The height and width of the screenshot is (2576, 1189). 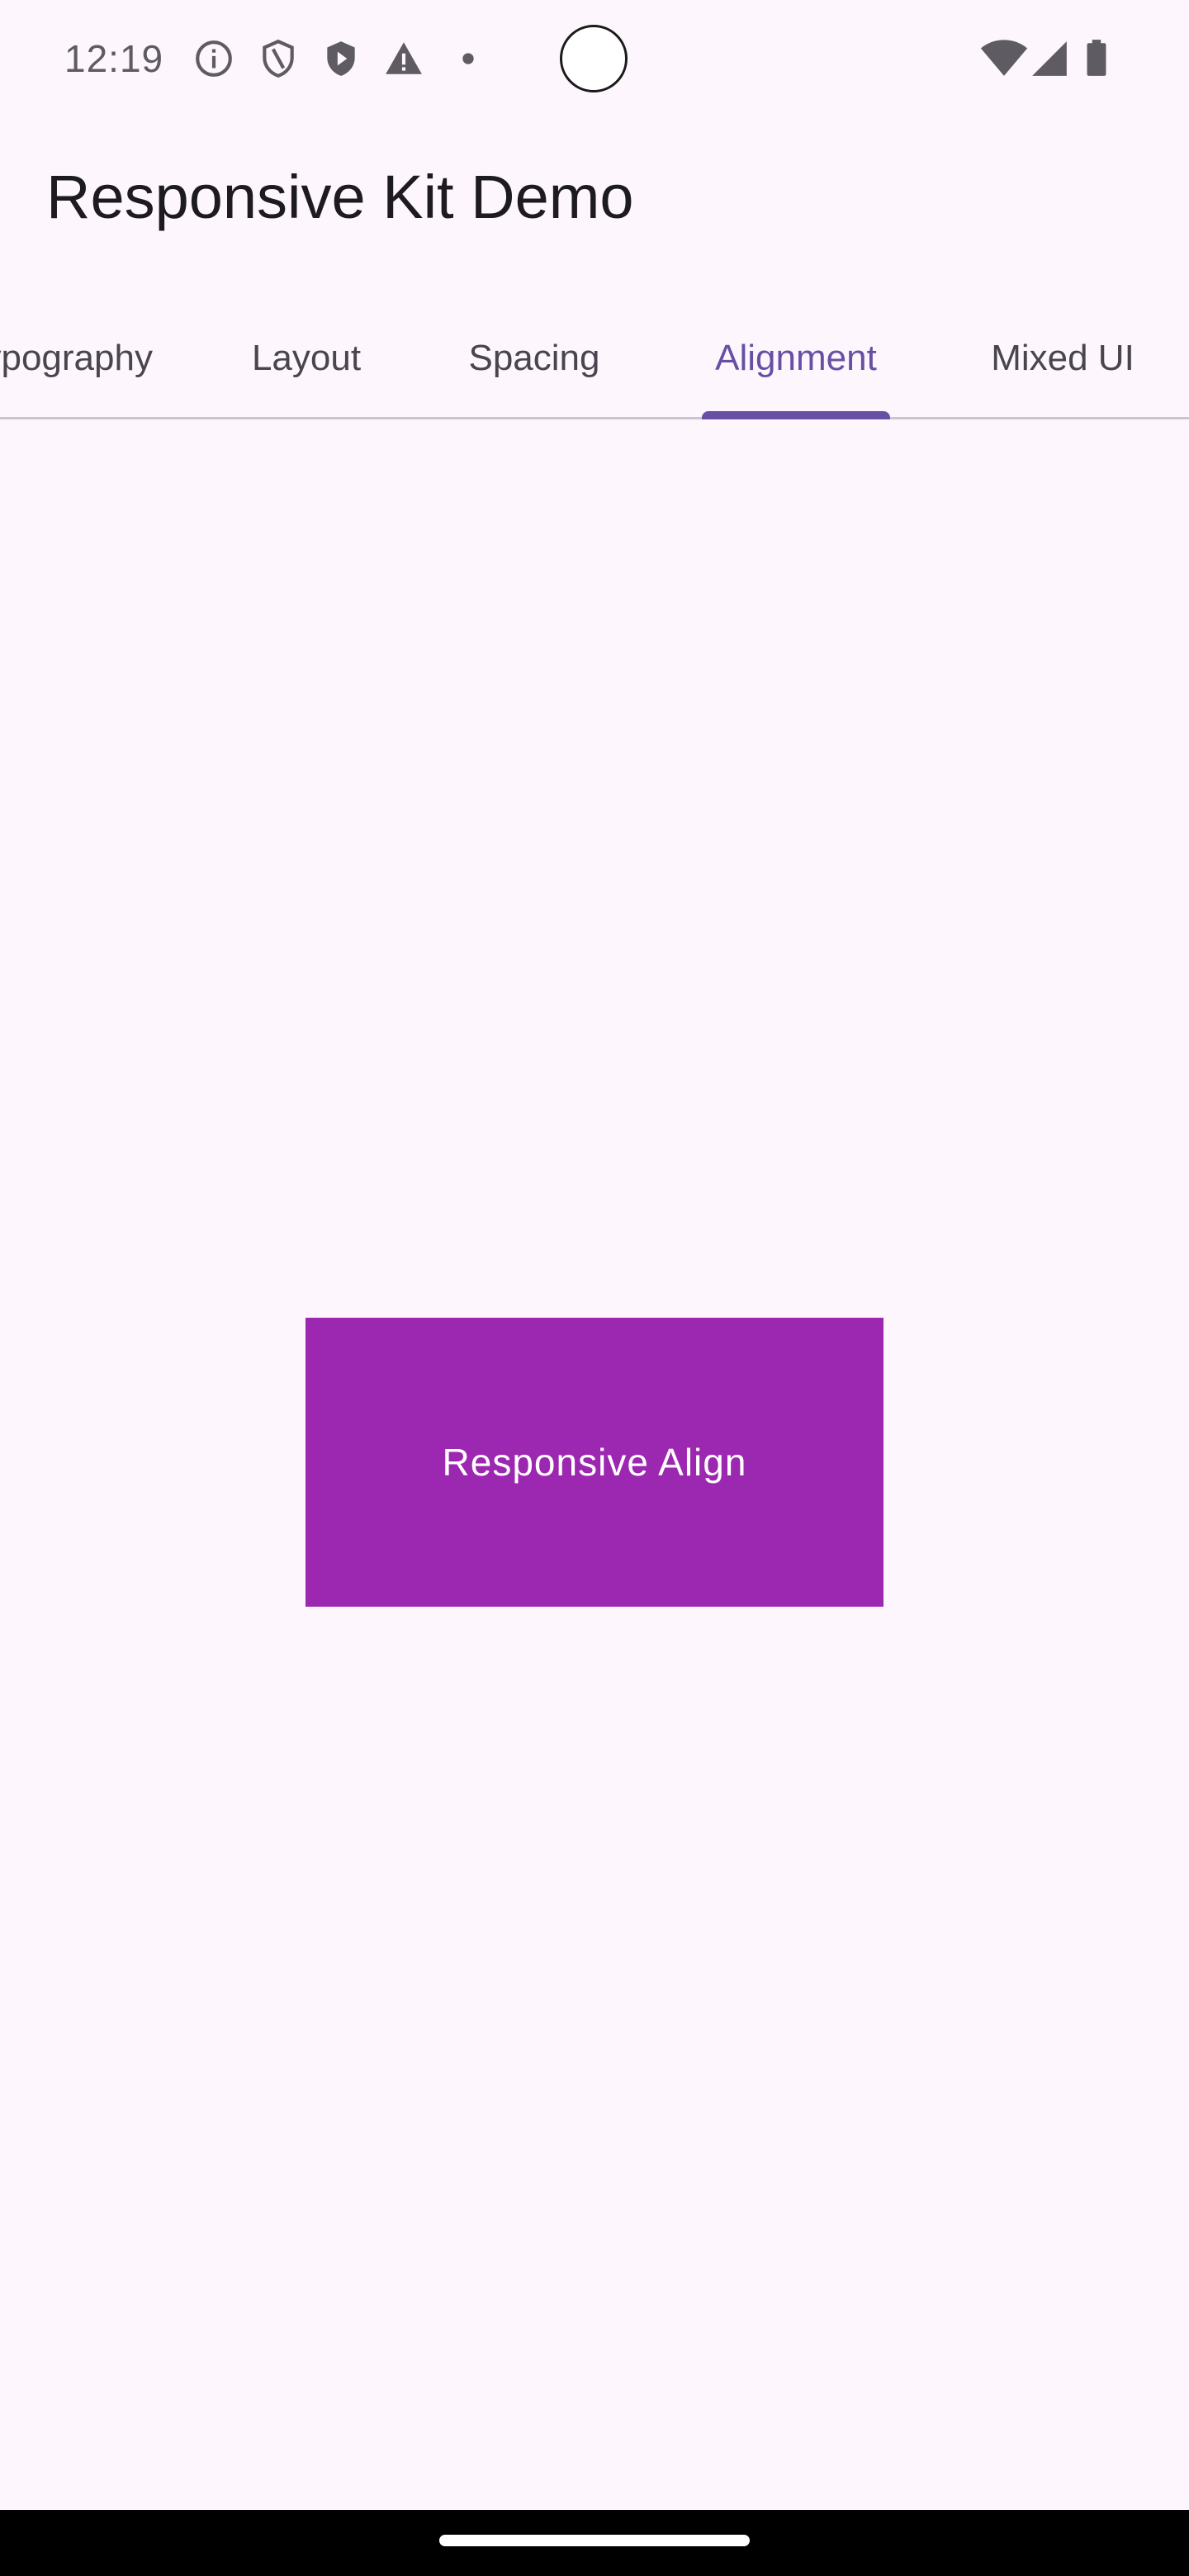 I want to click on tab-alignment: Alignment, so click(x=796, y=358).